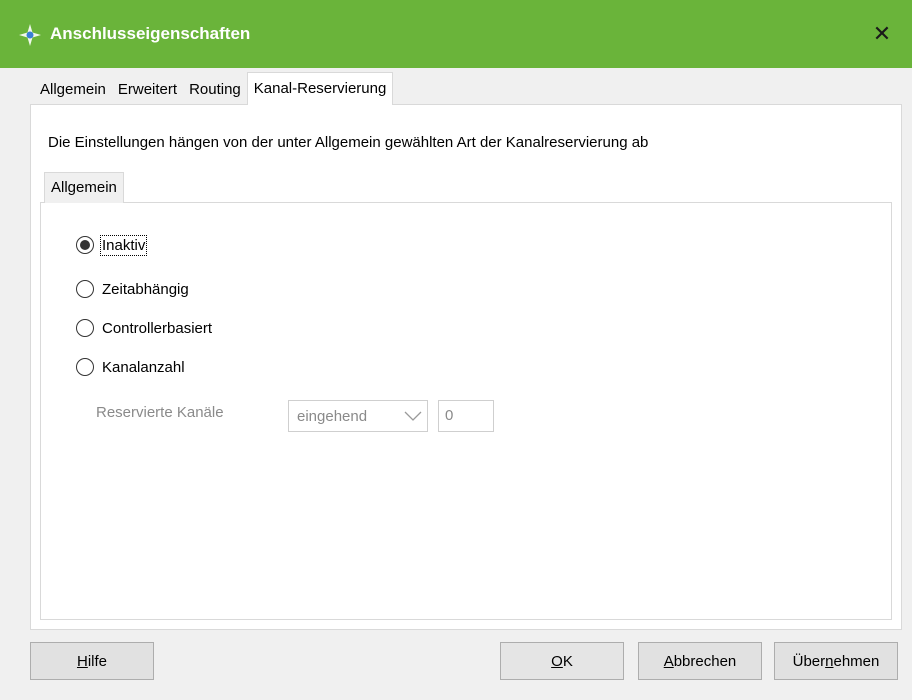 The image size is (912, 700). I want to click on radio-selected-dot, so click(85, 245).